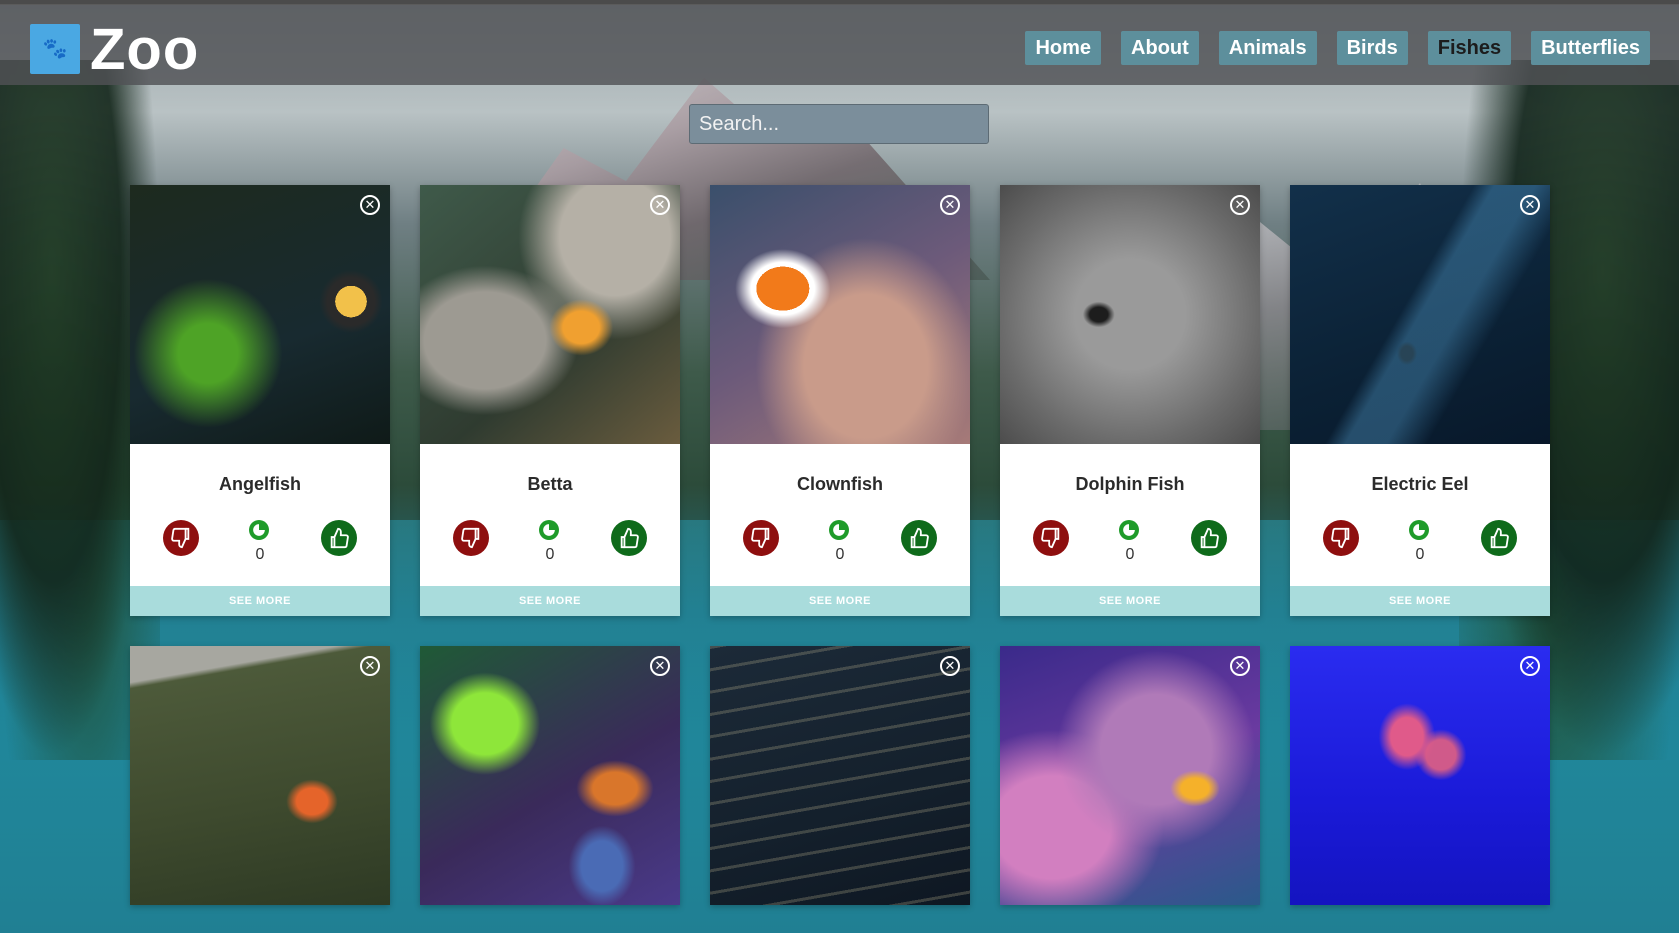 This screenshot has width=1679, height=933. I want to click on fish-card: ✕ Dolphin Fish 0 SEE MORE, so click(1130, 400).